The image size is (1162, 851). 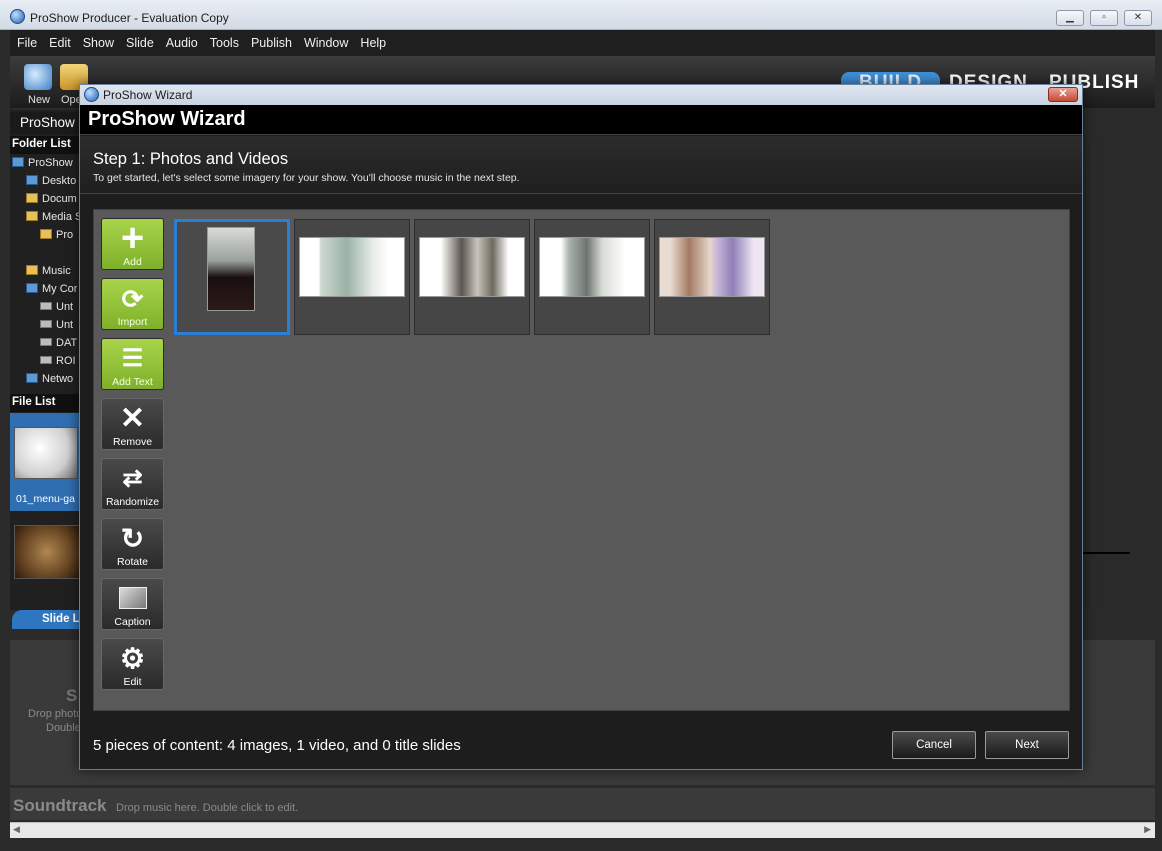 What do you see at coordinates (582, 830) in the screenshot?
I see `horizontal-scrollbar: ◀ ▶` at bounding box center [582, 830].